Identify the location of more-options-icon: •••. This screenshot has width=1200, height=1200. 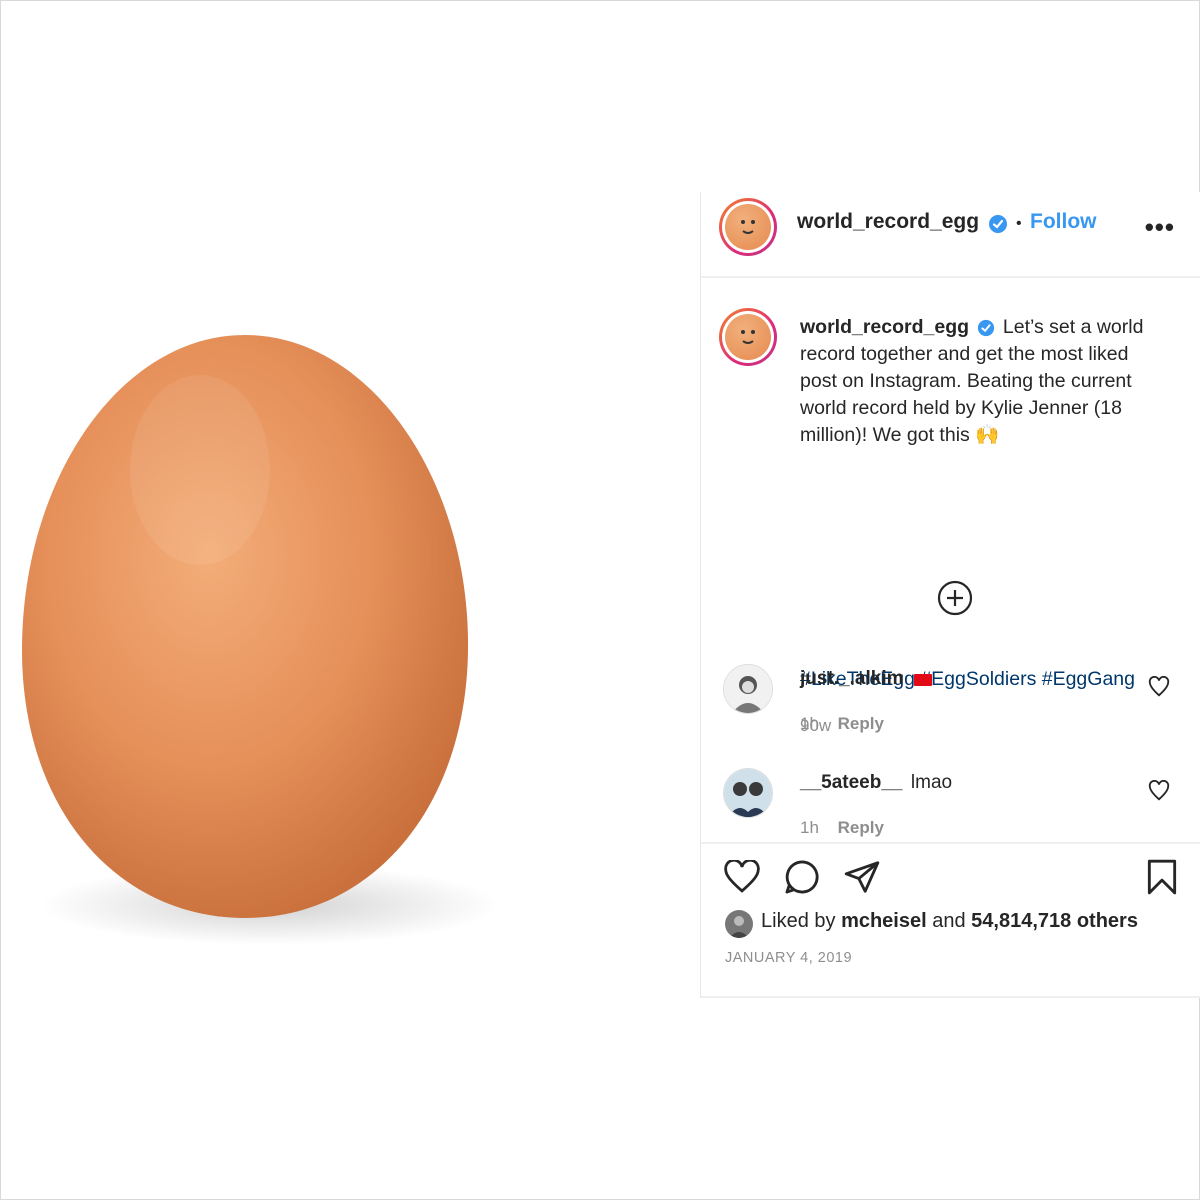
(1160, 227).